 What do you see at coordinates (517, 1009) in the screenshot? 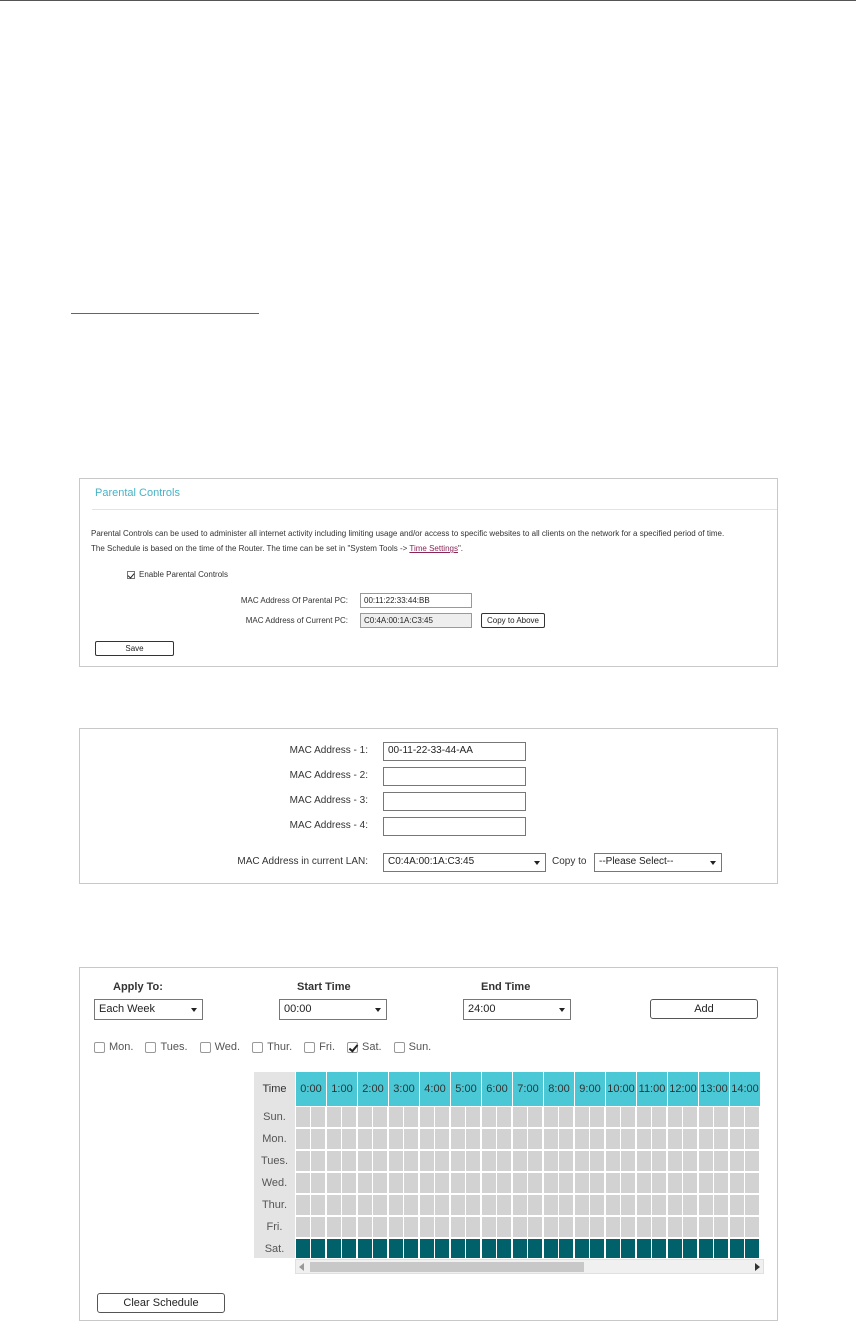
I see `end-time-select: 24:00` at bounding box center [517, 1009].